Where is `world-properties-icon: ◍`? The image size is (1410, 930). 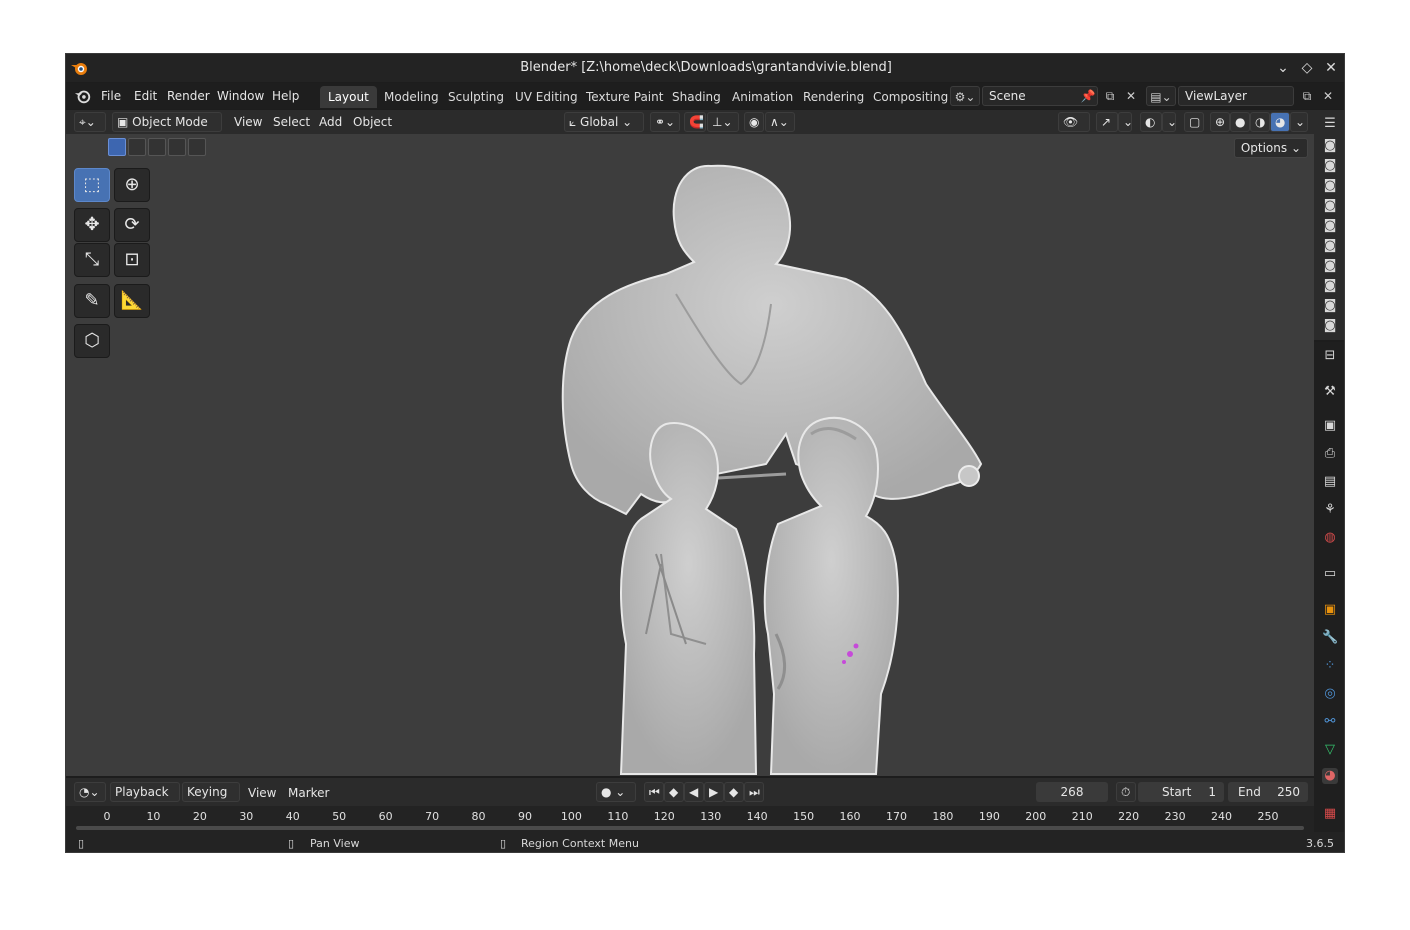
world-properties-icon: ◍ is located at coordinates (1330, 538).